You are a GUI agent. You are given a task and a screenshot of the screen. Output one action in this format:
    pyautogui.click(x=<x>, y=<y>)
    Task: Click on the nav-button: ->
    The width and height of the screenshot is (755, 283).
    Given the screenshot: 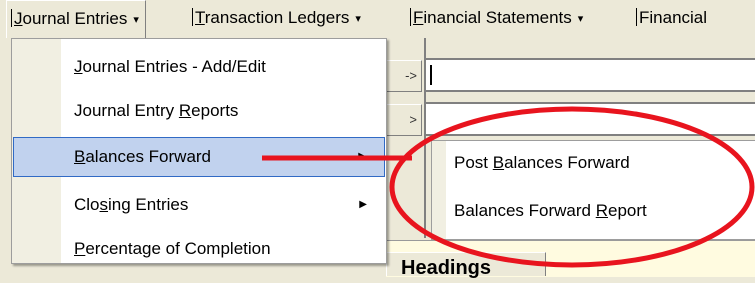 What is the action you would take?
    pyautogui.click(x=403, y=76)
    